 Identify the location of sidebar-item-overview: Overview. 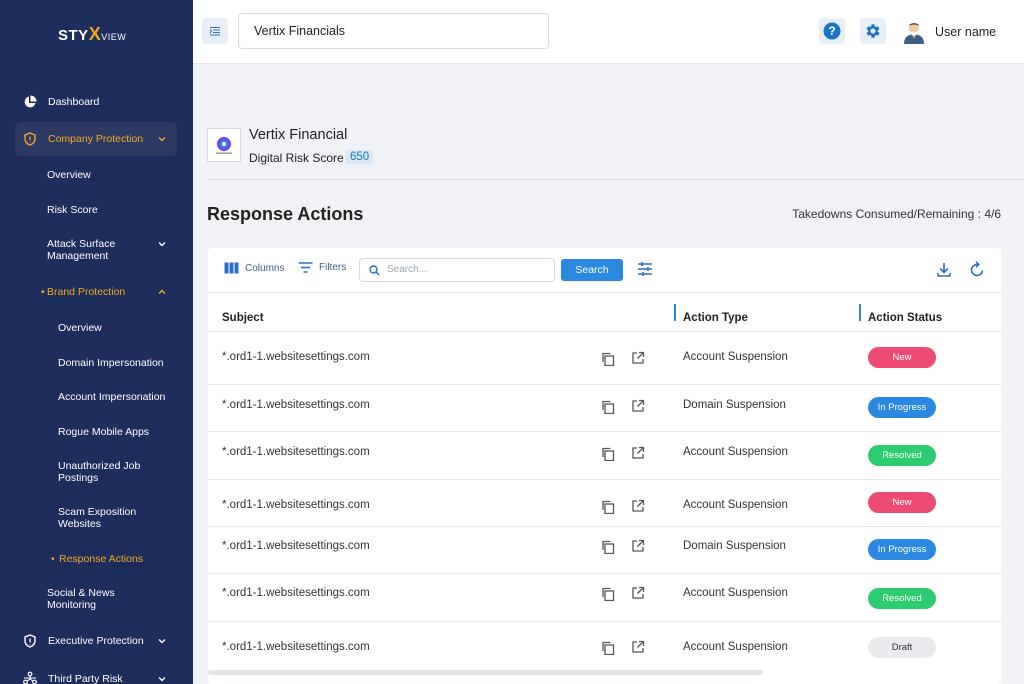
(96, 175).